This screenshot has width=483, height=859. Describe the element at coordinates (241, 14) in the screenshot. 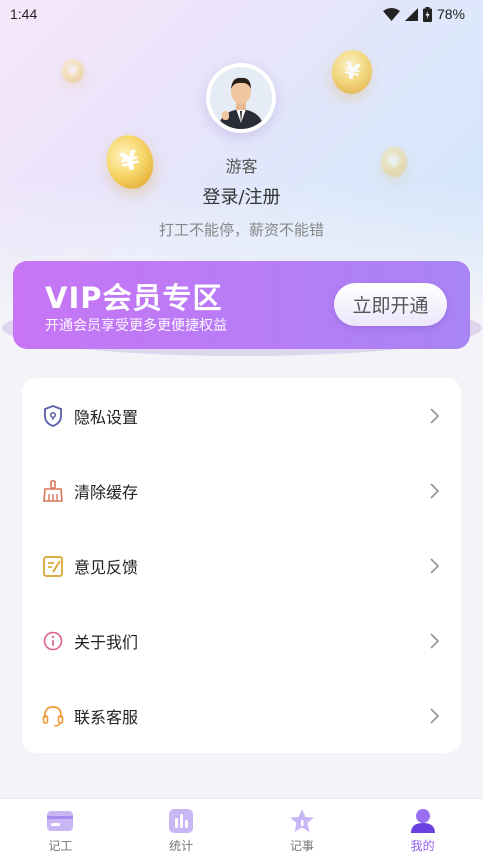

I see `status-bar: 1:44 78%` at that location.